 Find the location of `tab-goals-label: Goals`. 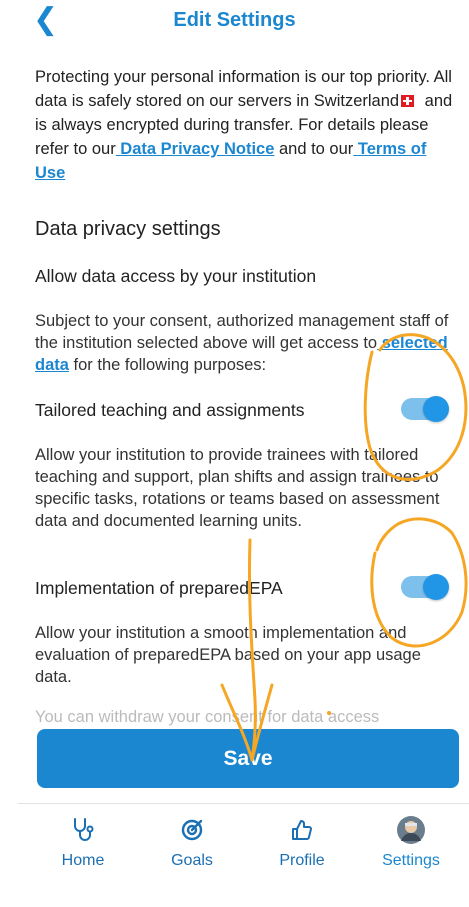

tab-goals-label: Goals is located at coordinates (192, 860).